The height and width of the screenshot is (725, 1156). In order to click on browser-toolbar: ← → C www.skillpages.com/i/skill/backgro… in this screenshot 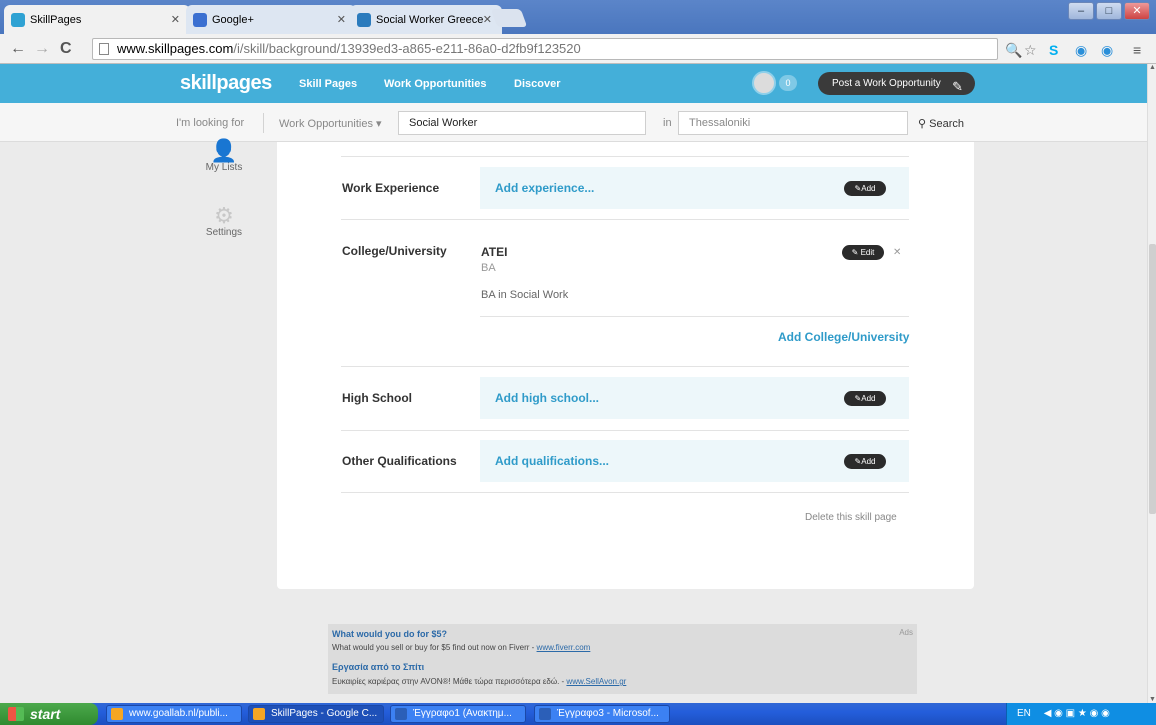, I will do `click(578, 49)`.